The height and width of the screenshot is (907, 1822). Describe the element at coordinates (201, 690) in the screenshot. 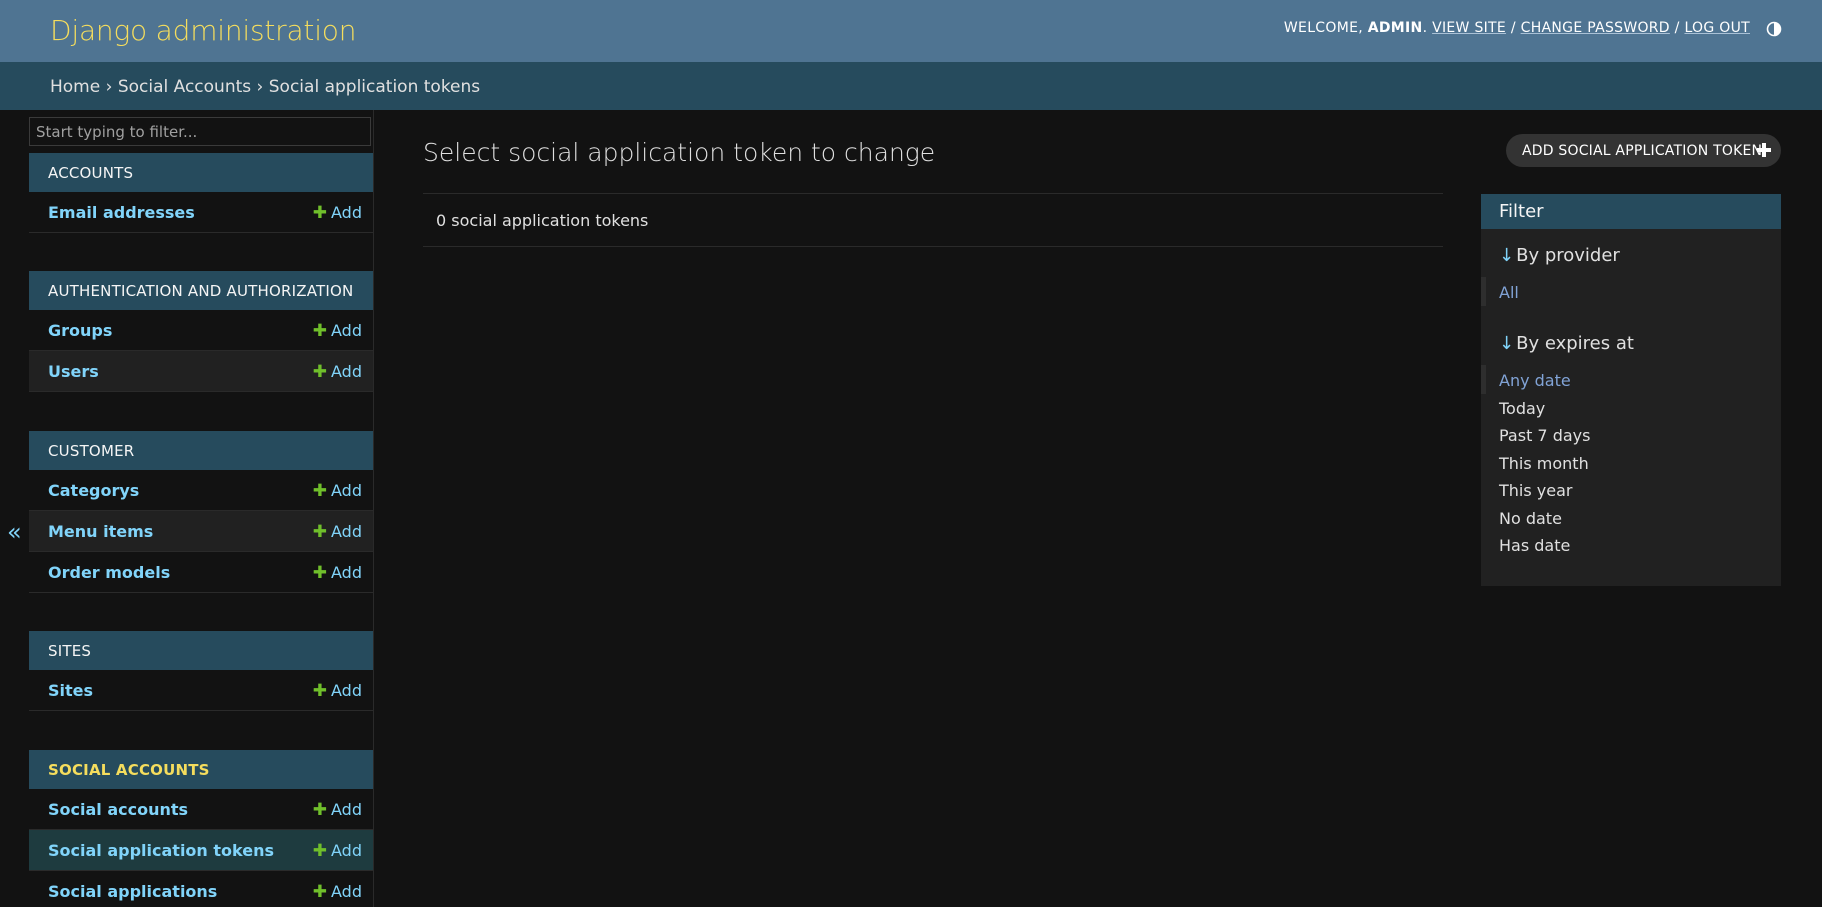

I see `sidebar-item-sites: Sites ✚ Add` at that location.